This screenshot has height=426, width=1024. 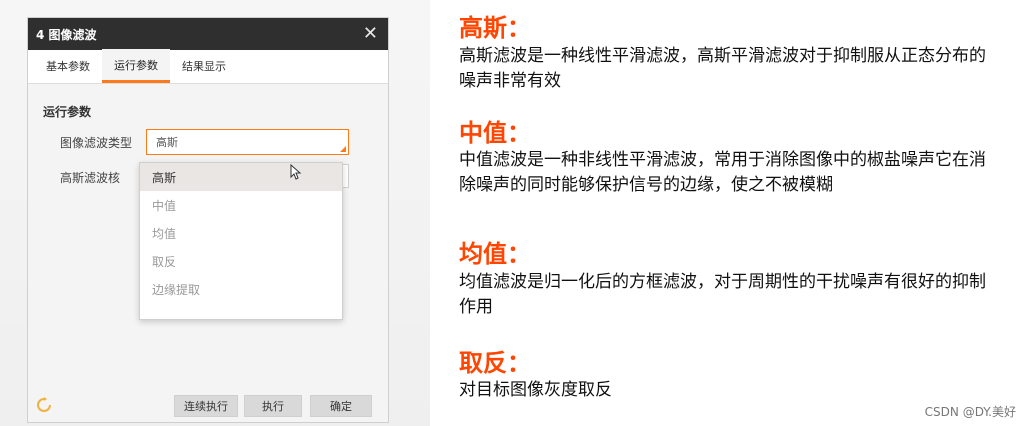 I want to click on tab-bar: 基本参数 运行参数 结果显示, so click(x=208, y=66).